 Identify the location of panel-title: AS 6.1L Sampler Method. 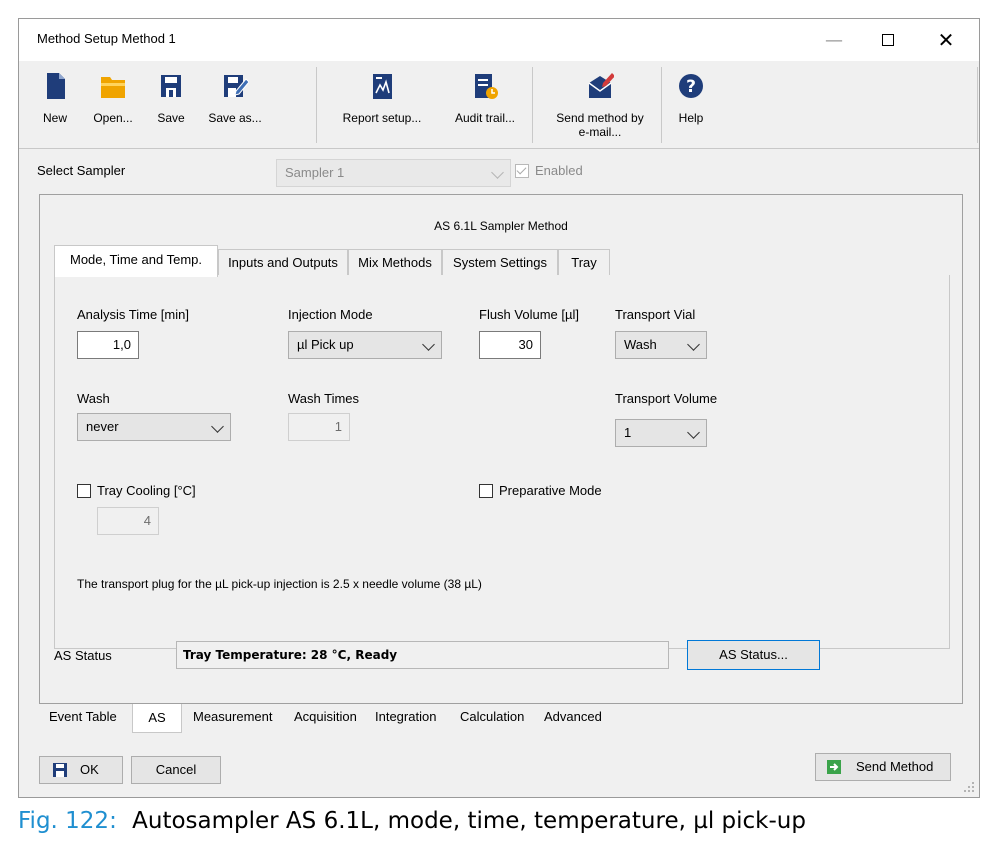
(501, 226).